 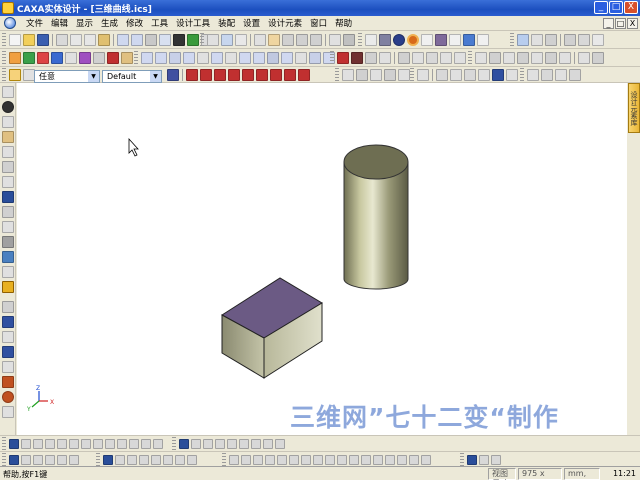 What do you see at coordinates (8, 182) in the screenshot?
I see `zoom-extents-icon` at bounding box center [8, 182].